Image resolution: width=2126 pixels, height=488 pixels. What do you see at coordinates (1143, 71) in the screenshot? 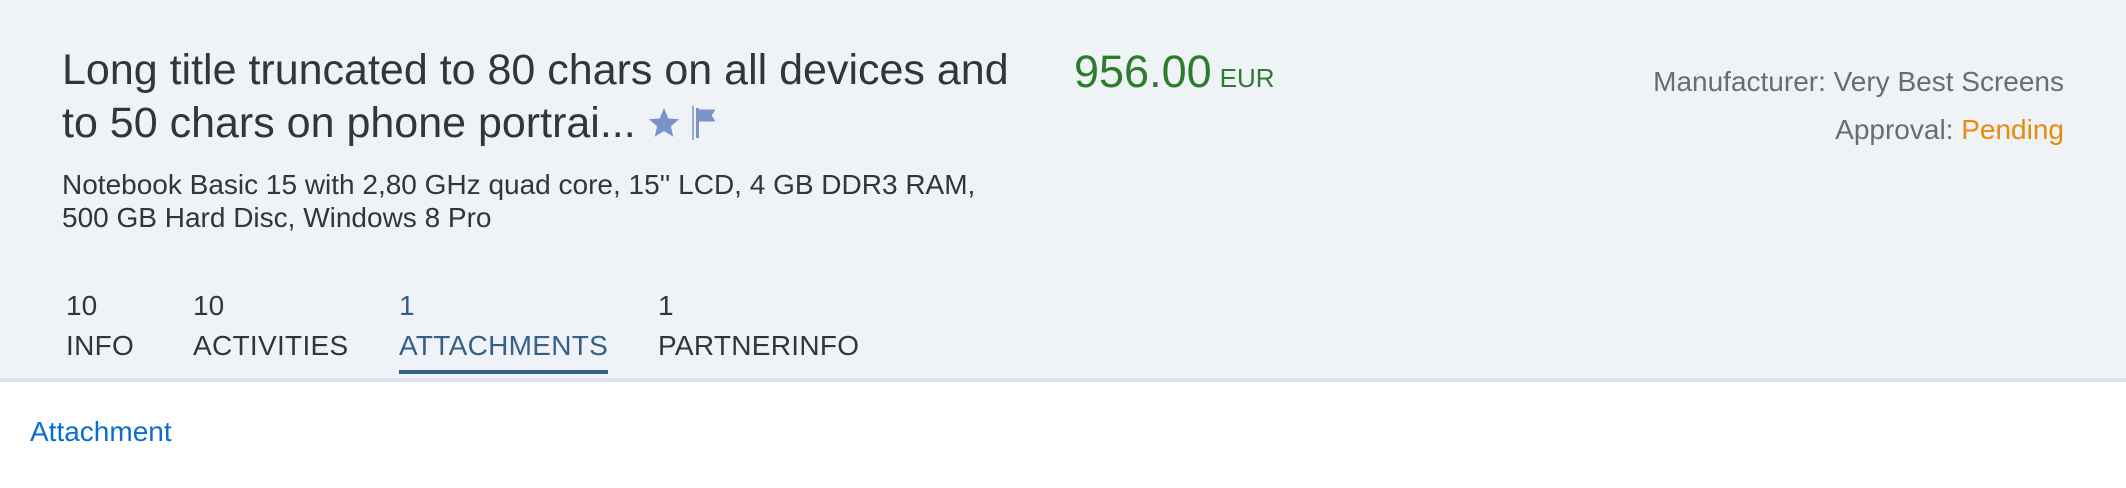
I see `price-amount: 956.00` at bounding box center [1143, 71].